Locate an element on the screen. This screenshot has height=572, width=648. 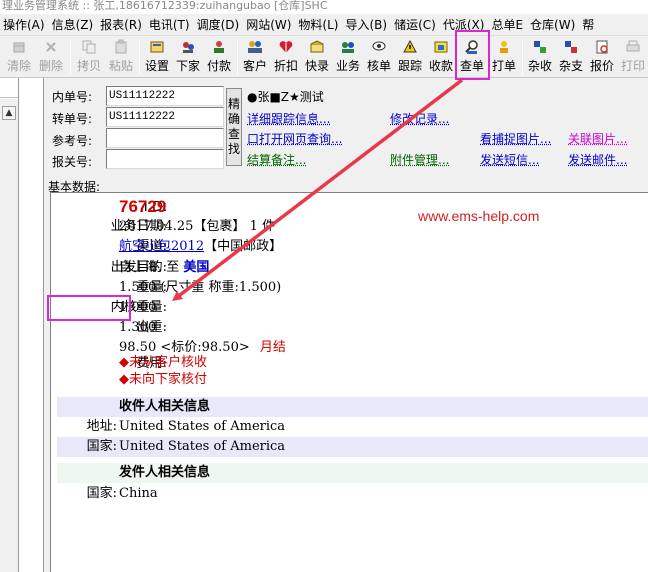
menu-report: 报表(R) is located at coordinates (121, 24).